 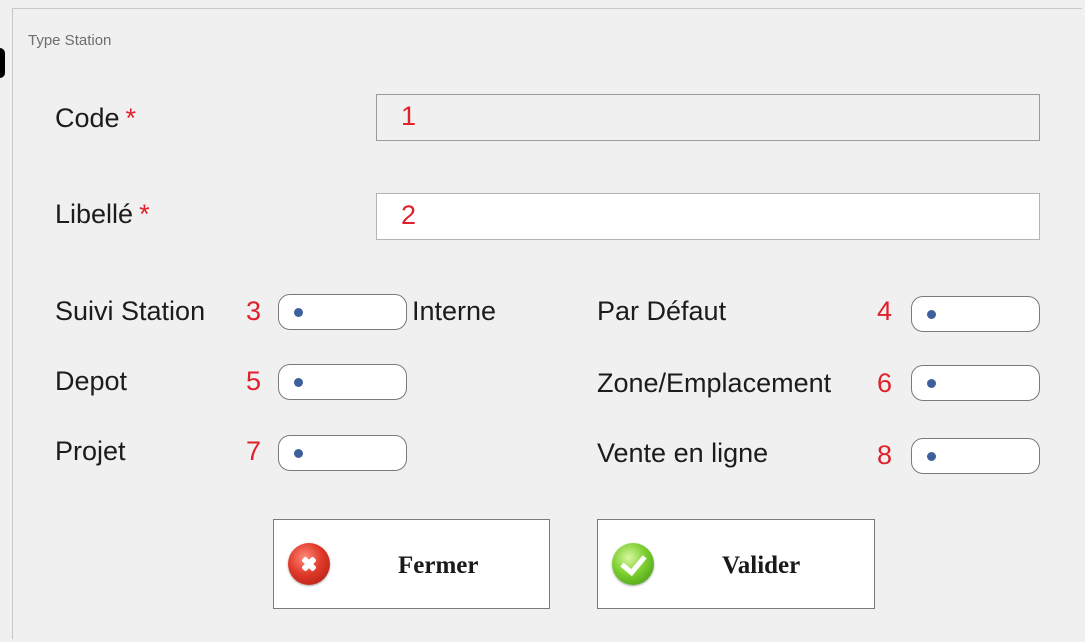 I want to click on code-field-number: 1, so click(x=409, y=116).